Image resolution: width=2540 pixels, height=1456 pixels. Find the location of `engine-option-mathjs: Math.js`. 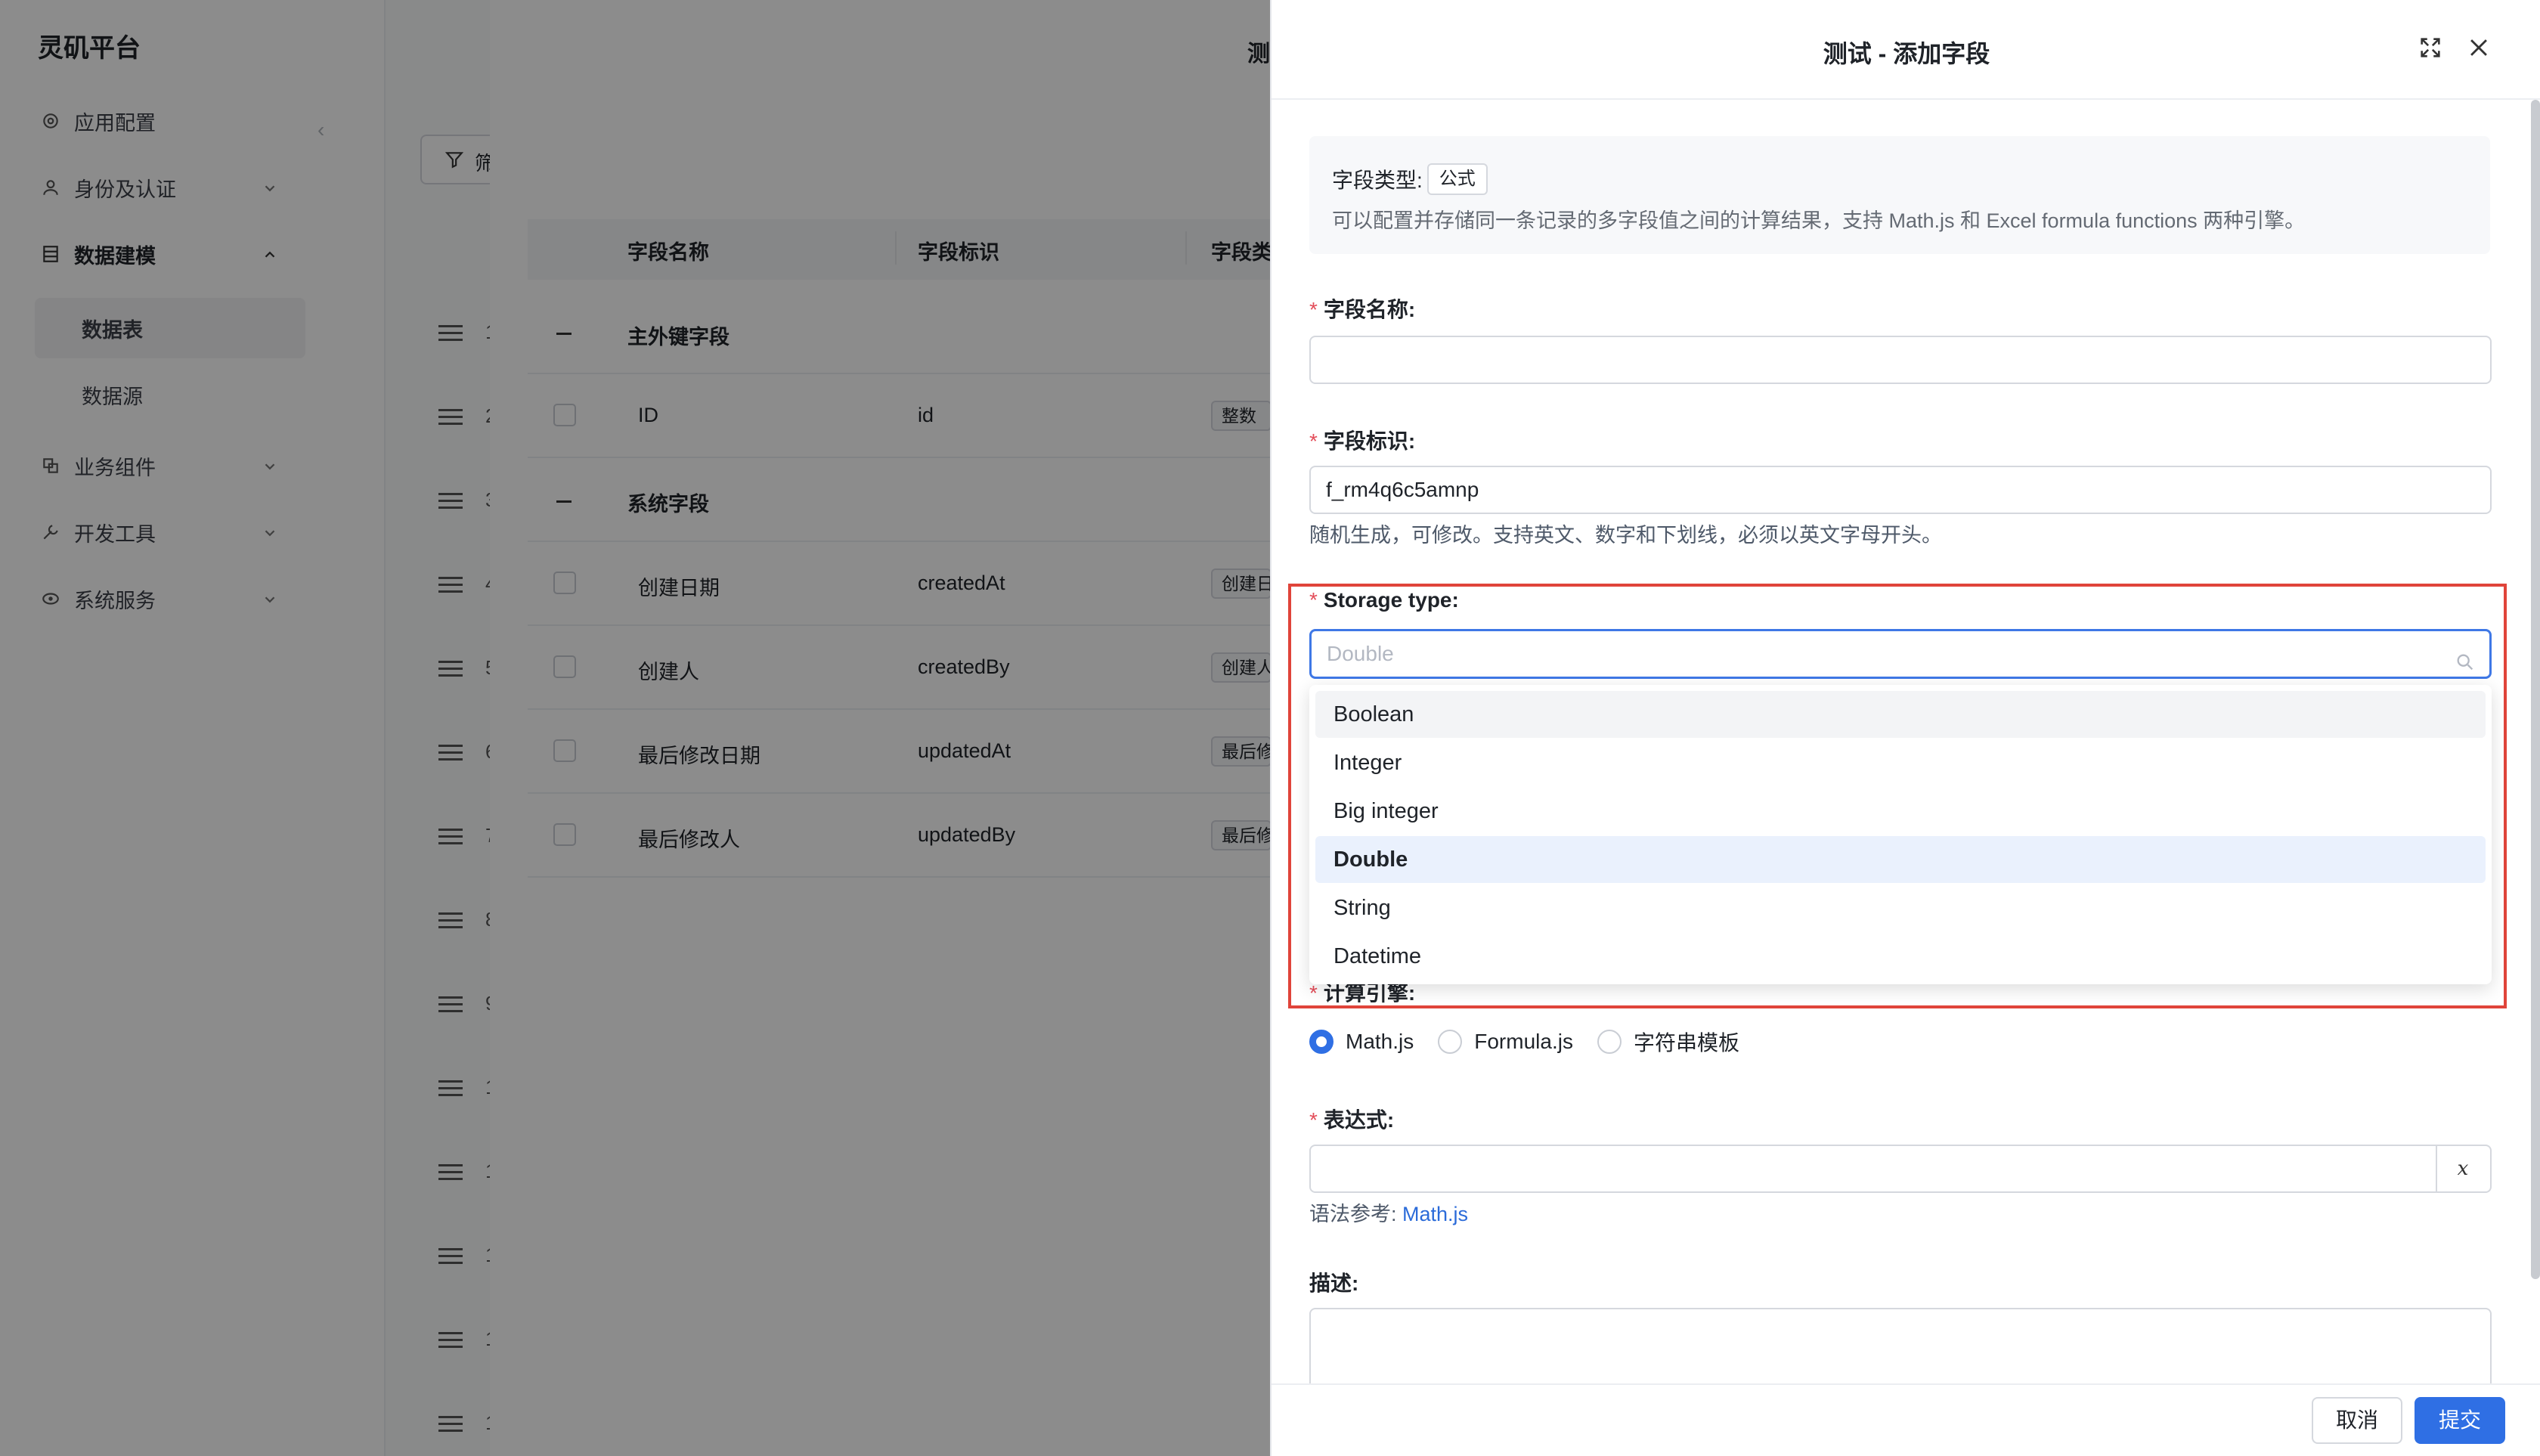

engine-option-mathjs: Math.js is located at coordinates (1362, 1042).